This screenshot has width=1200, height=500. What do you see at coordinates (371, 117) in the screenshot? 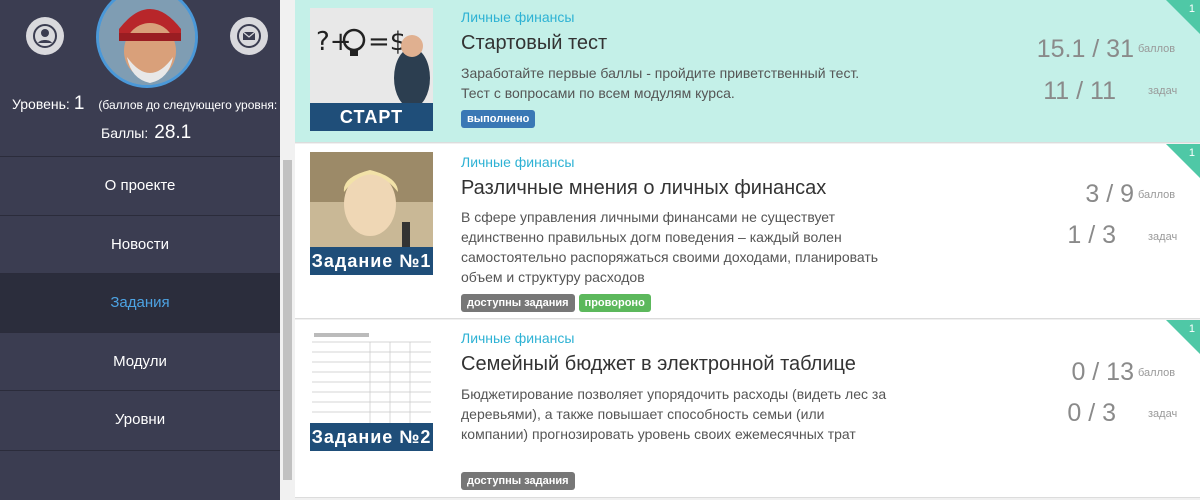
I see `task-image-banner: СТАРТ` at bounding box center [371, 117].